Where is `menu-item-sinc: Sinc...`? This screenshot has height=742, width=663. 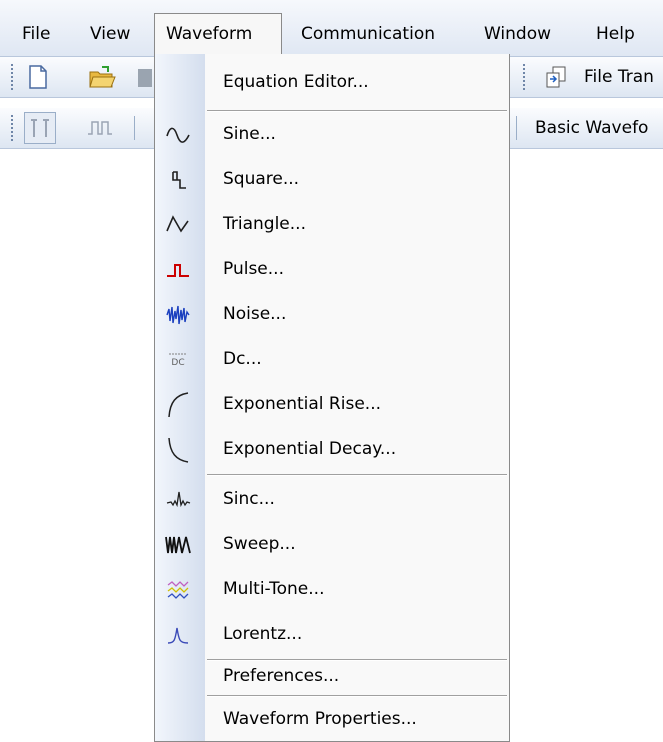
menu-item-sinc: Sinc... is located at coordinates (332, 499).